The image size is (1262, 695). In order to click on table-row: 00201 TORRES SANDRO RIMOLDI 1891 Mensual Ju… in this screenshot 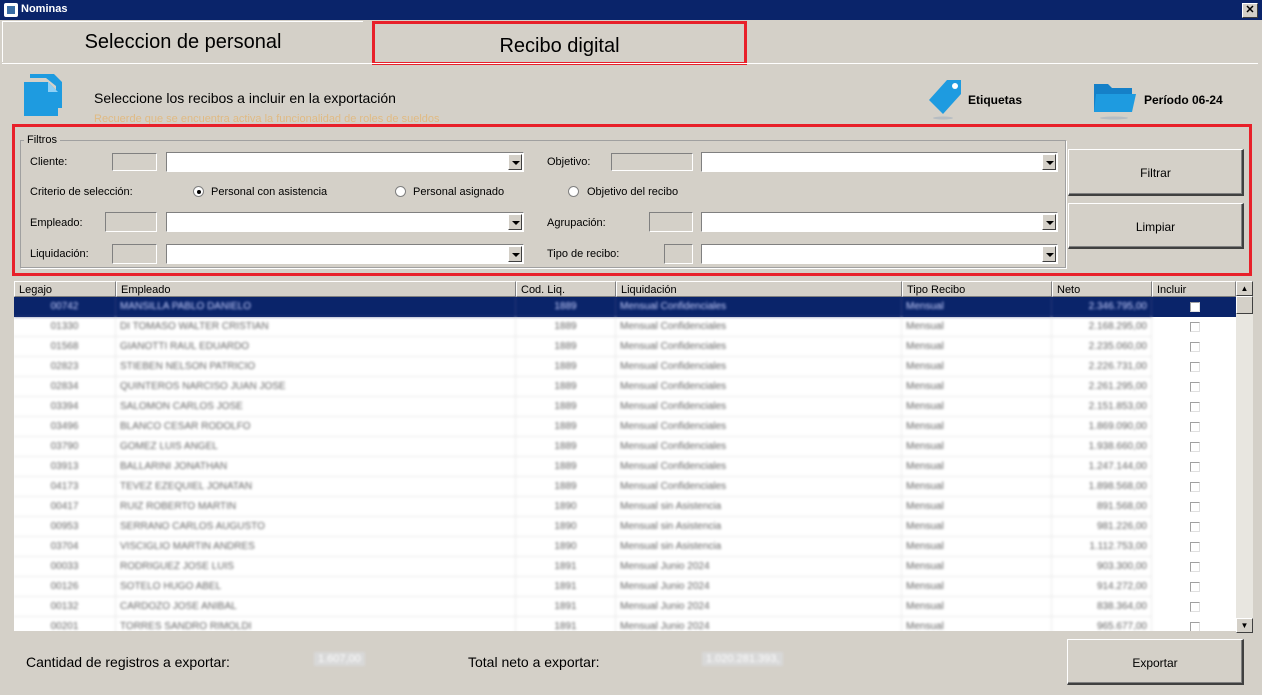, I will do `click(625, 624)`.